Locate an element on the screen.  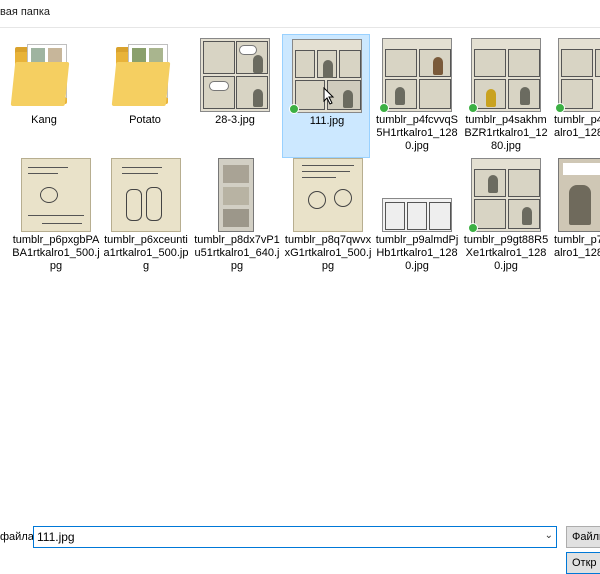
item-label: tumblr_p8q7qwvxxG1rtkalro1_500.jpg is located at coordinates (328, 253).